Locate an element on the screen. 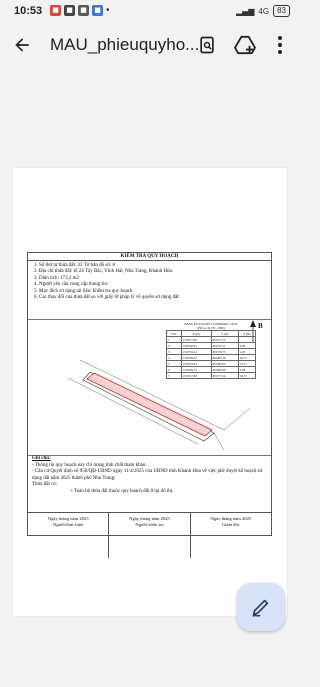  notification-icons: ■ ■ ■ ■ • is located at coordinates (80, 10).